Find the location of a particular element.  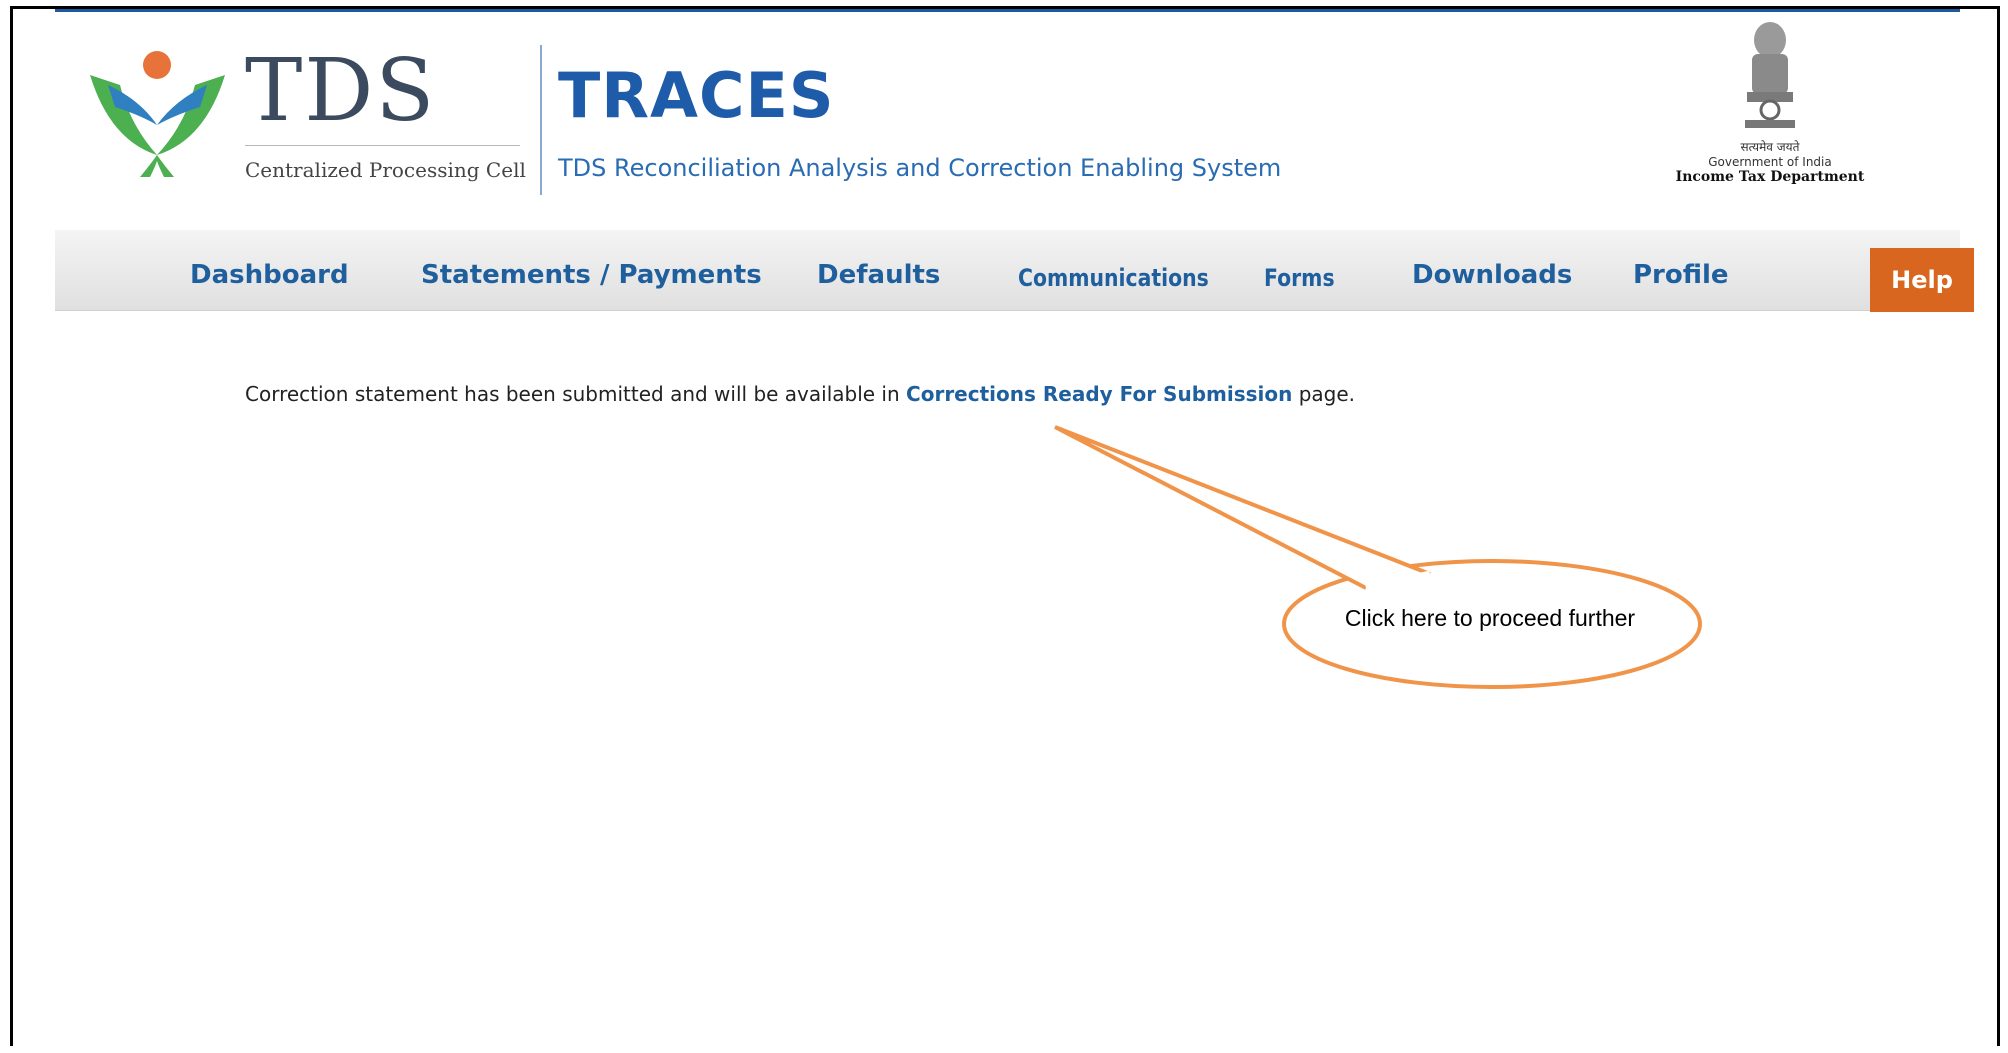

nav-statements-payments: Statements / Payments is located at coordinates (591, 275).